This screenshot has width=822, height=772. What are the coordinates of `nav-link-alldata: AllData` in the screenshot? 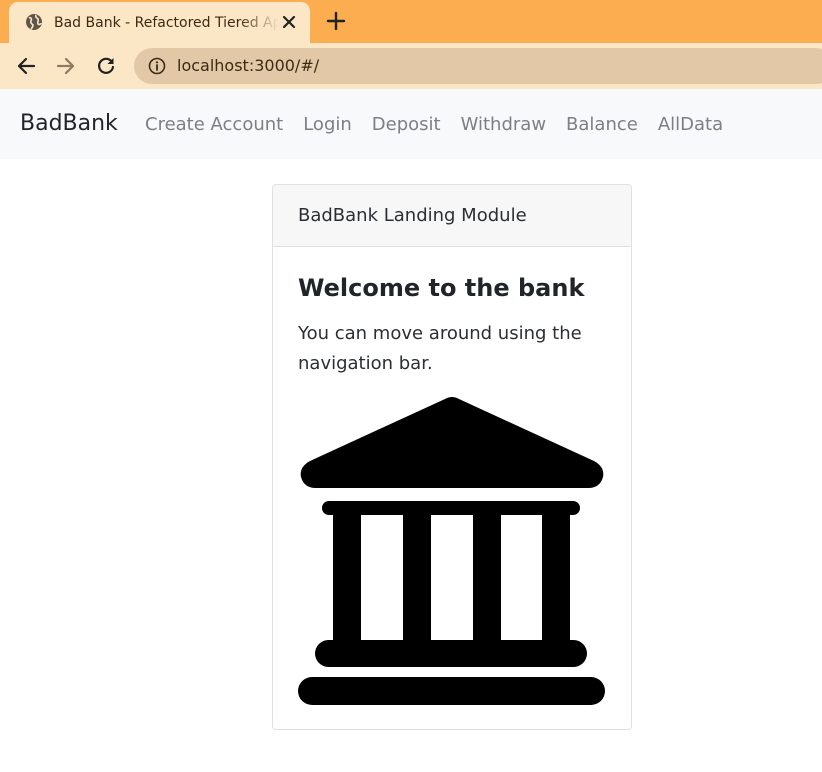 It's located at (690, 125).